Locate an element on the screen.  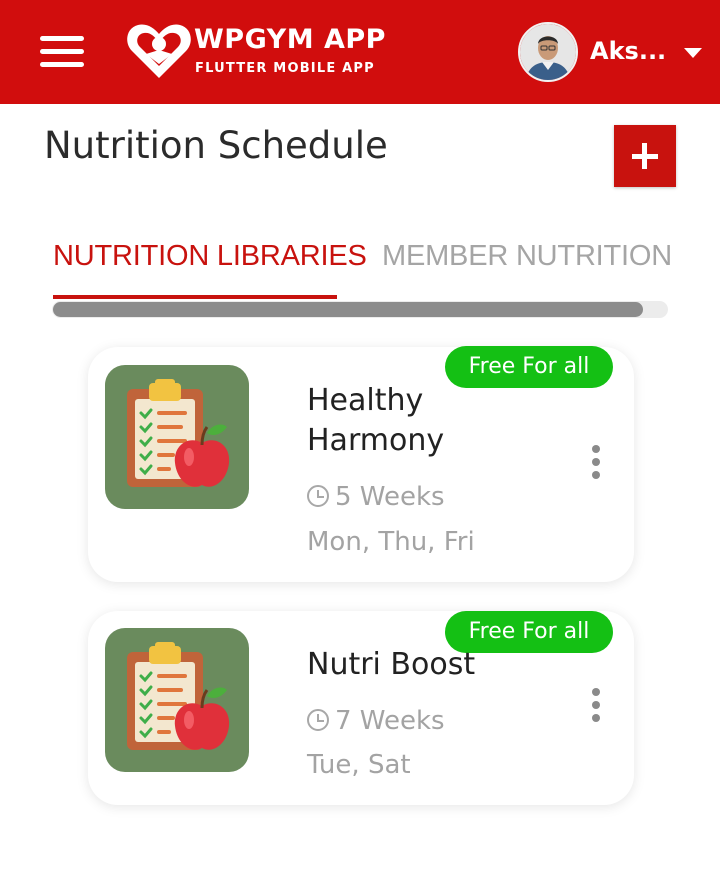
brand-subtitle: FLUTTER MOBILE APP is located at coordinates (285, 68).